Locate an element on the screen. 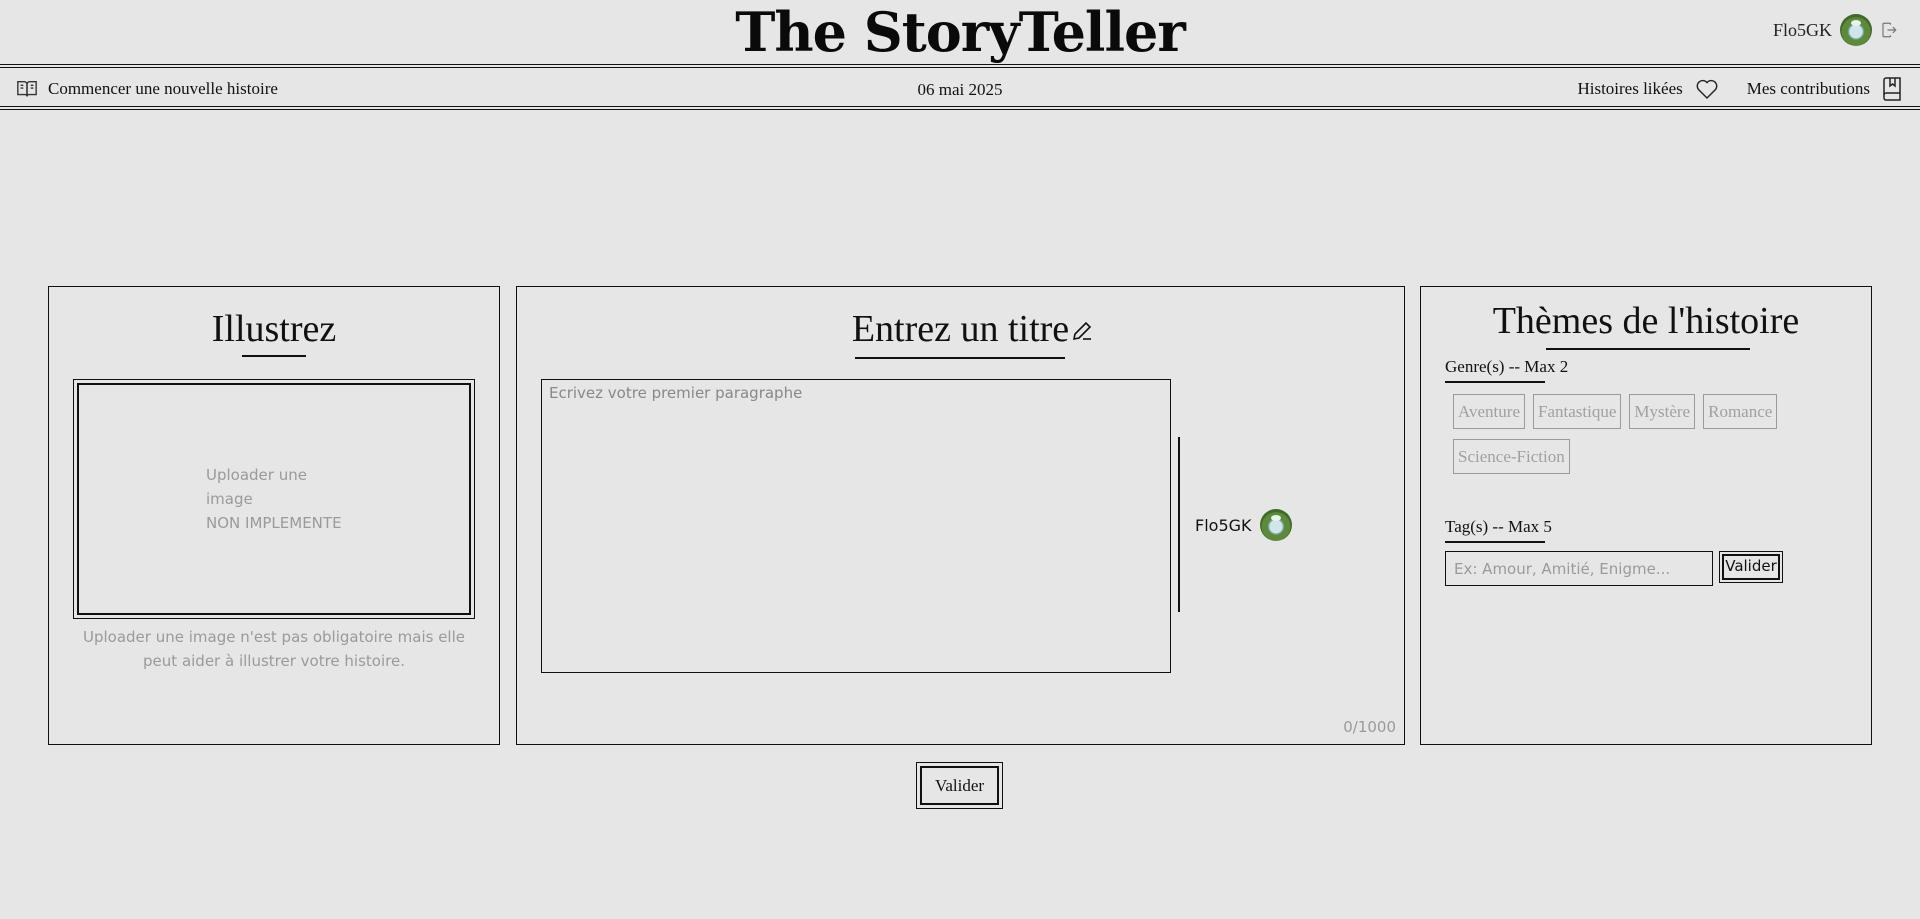  illustration-title: Illustrez is located at coordinates (274, 329).